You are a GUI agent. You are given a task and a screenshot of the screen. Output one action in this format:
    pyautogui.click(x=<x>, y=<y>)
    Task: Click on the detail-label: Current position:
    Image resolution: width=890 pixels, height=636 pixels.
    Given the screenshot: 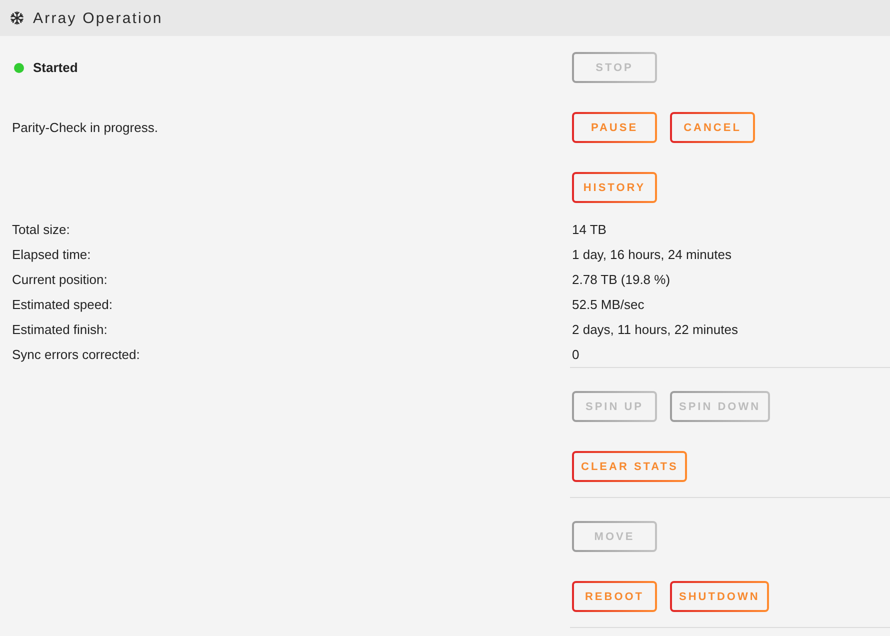 What is the action you would take?
    pyautogui.click(x=60, y=279)
    